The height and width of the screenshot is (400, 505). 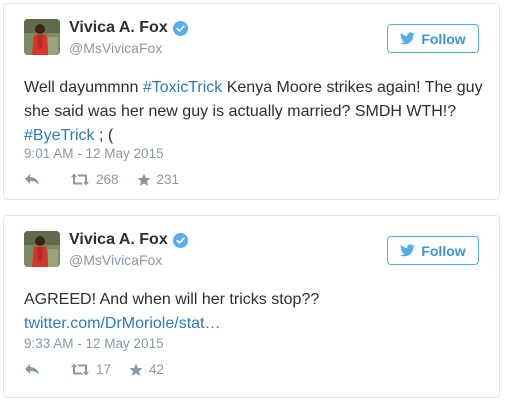 I want to click on hashtag-link: #ByeTrick, so click(x=59, y=135).